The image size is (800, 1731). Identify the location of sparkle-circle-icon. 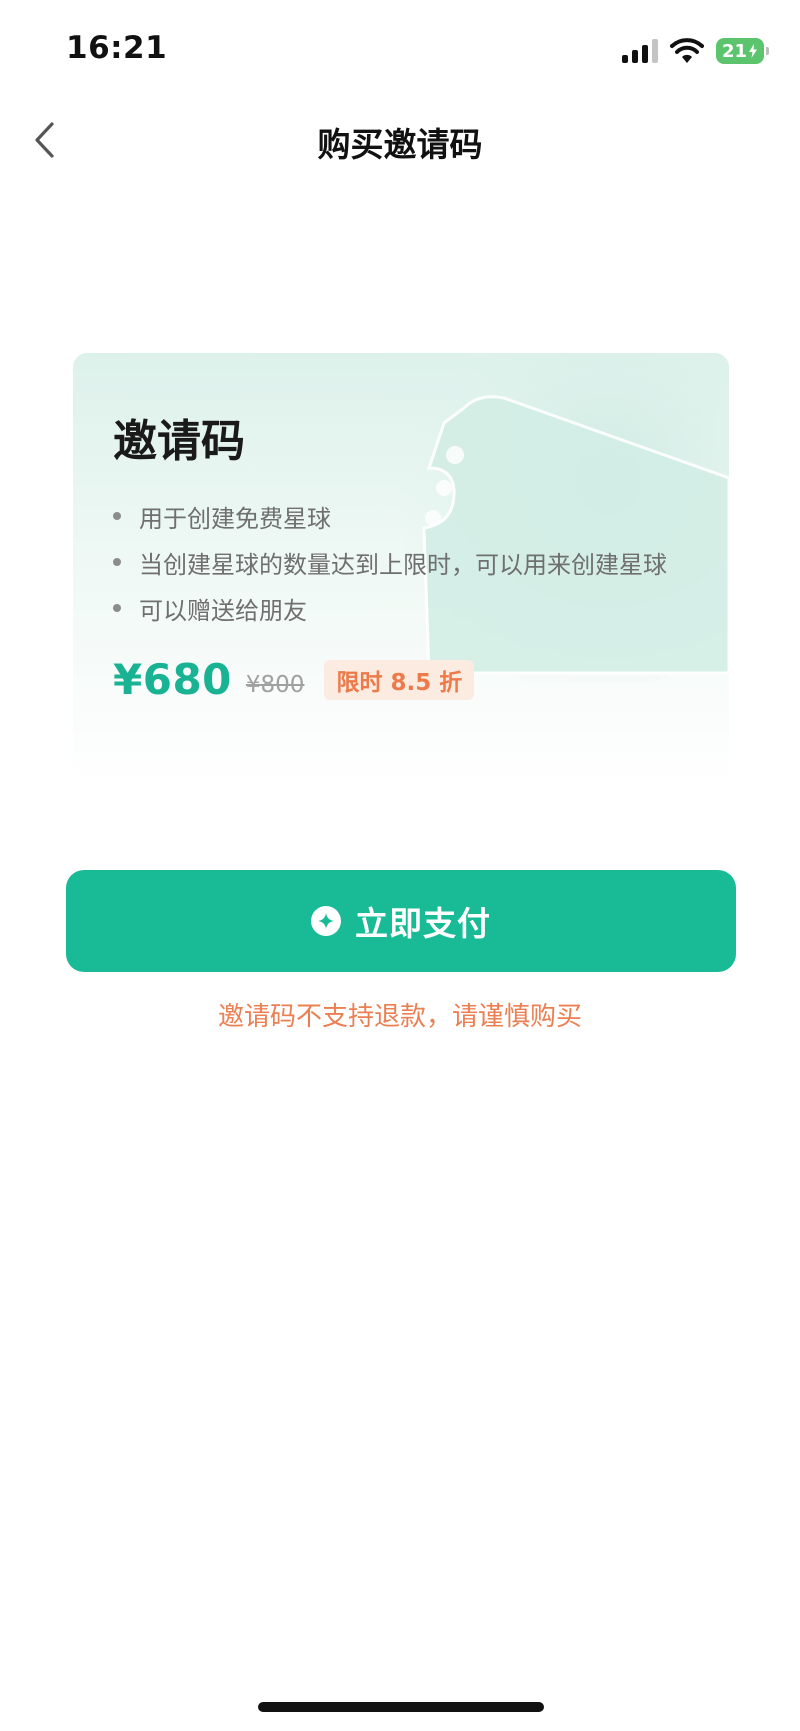
(326, 921).